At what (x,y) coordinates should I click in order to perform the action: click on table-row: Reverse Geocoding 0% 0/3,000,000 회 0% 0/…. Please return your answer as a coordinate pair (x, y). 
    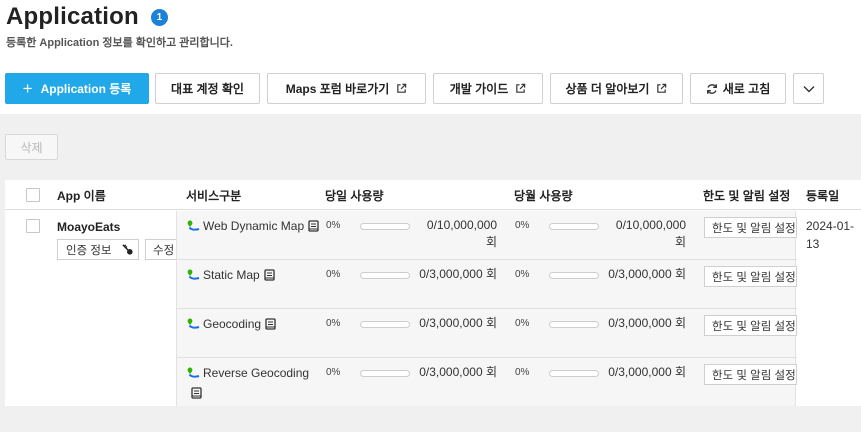
    Looking at the image, I should click on (487, 382).